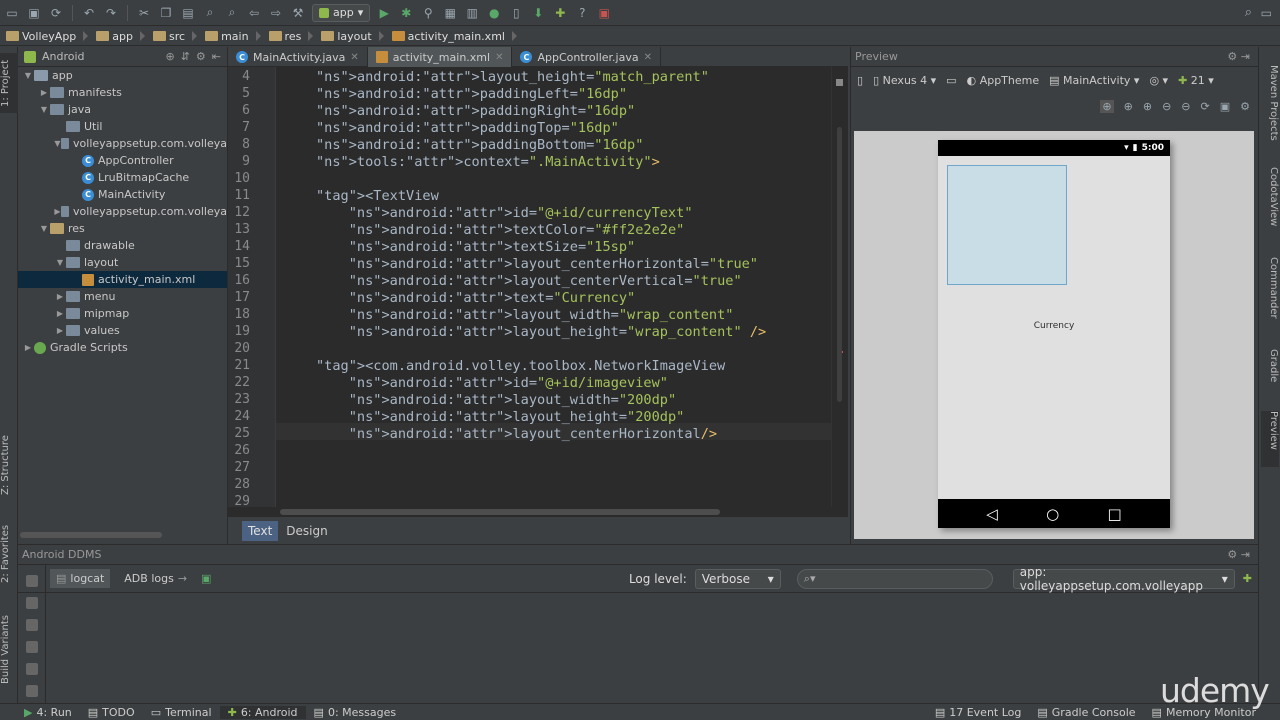 This screenshot has width=1280, height=720. Describe the element at coordinates (1266, 13) in the screenshot. I see `window-icon: ▭` at that location.